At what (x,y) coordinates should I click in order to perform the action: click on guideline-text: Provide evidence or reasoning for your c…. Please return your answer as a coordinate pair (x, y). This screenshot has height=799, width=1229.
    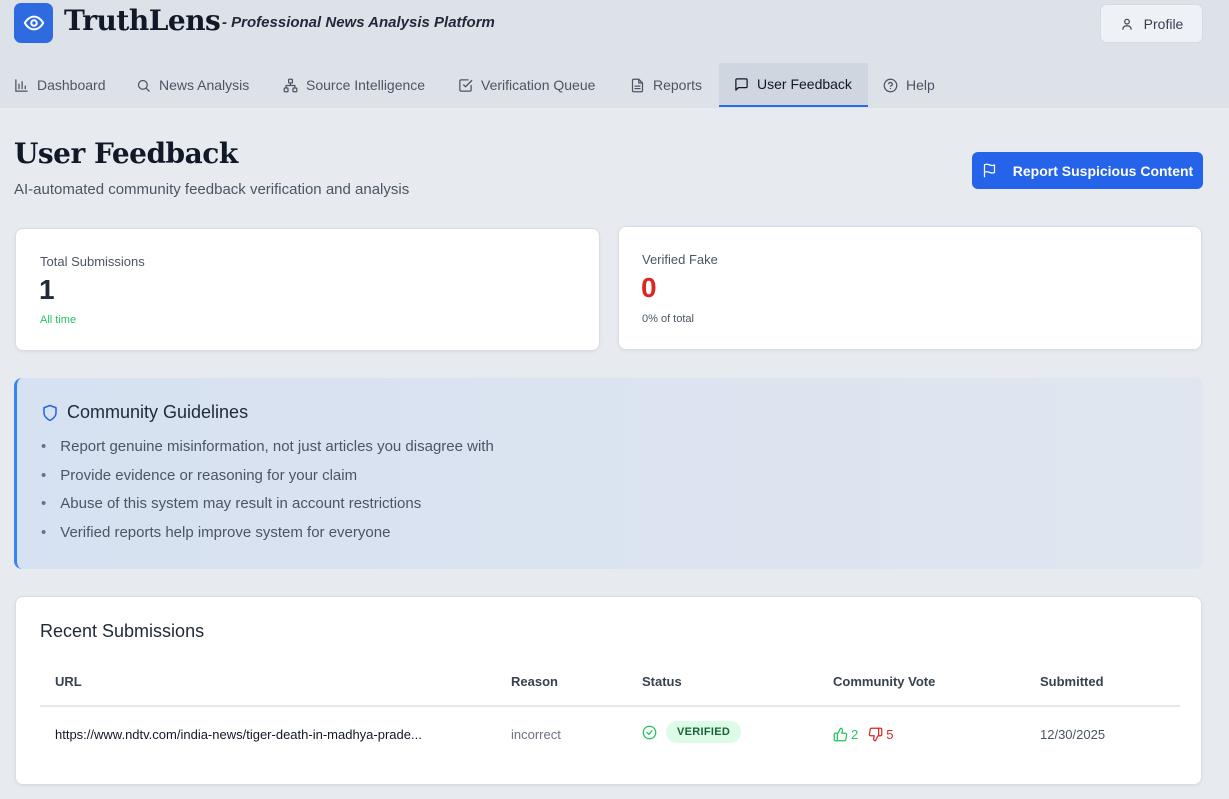
    Looking at the image, I should click on (209, 475).